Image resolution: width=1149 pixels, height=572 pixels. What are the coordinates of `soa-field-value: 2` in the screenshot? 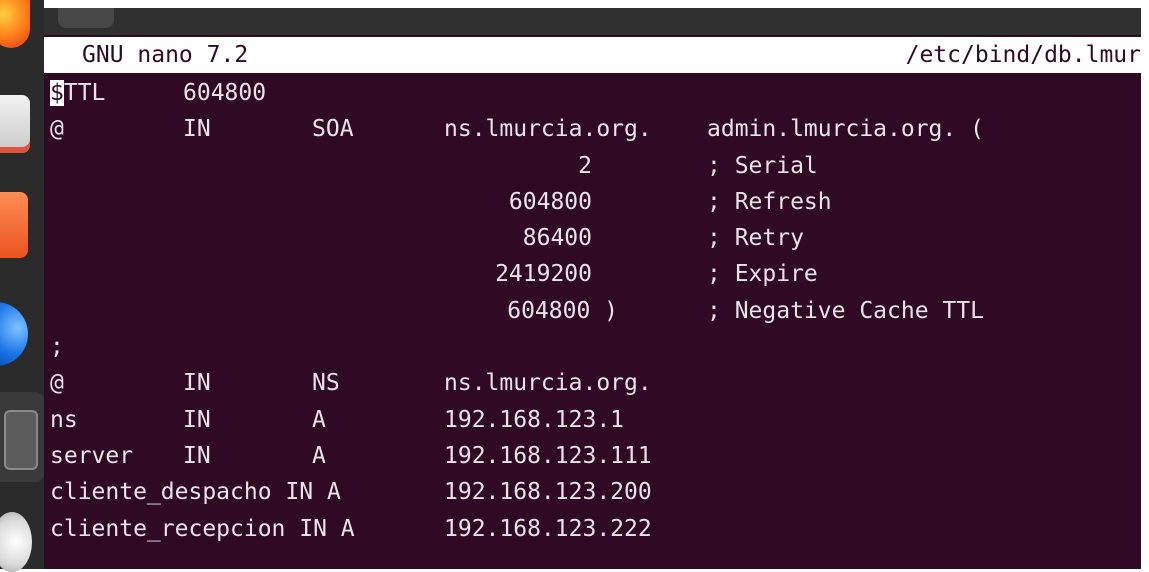 It's located at (585, 165).